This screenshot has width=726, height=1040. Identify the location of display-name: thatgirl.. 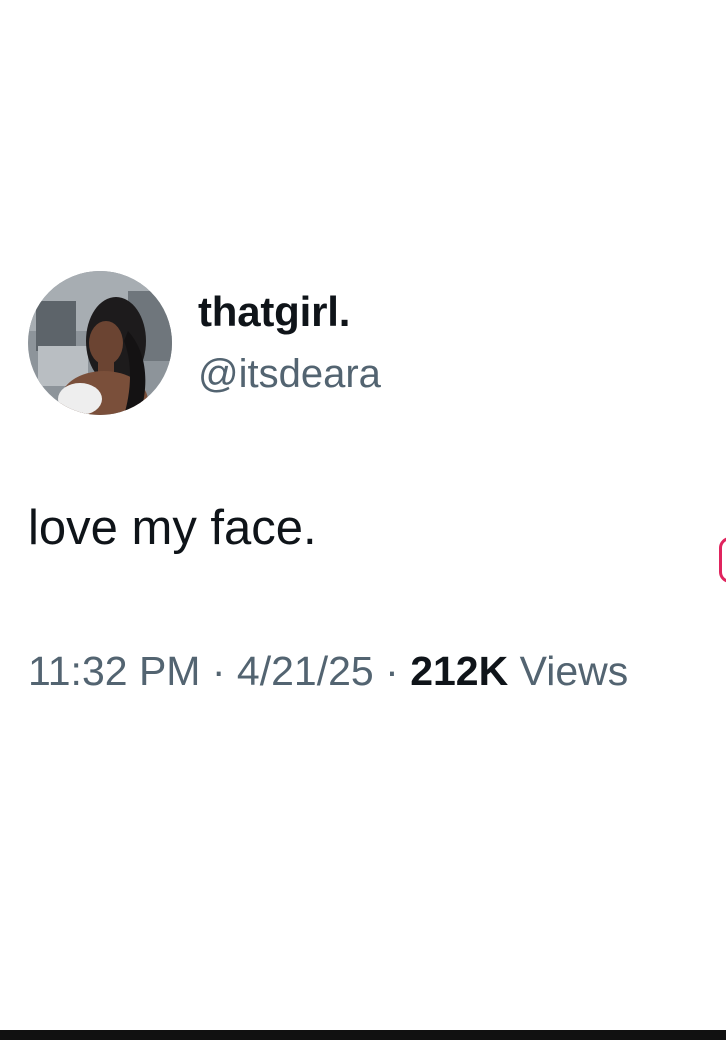
(274, 312).